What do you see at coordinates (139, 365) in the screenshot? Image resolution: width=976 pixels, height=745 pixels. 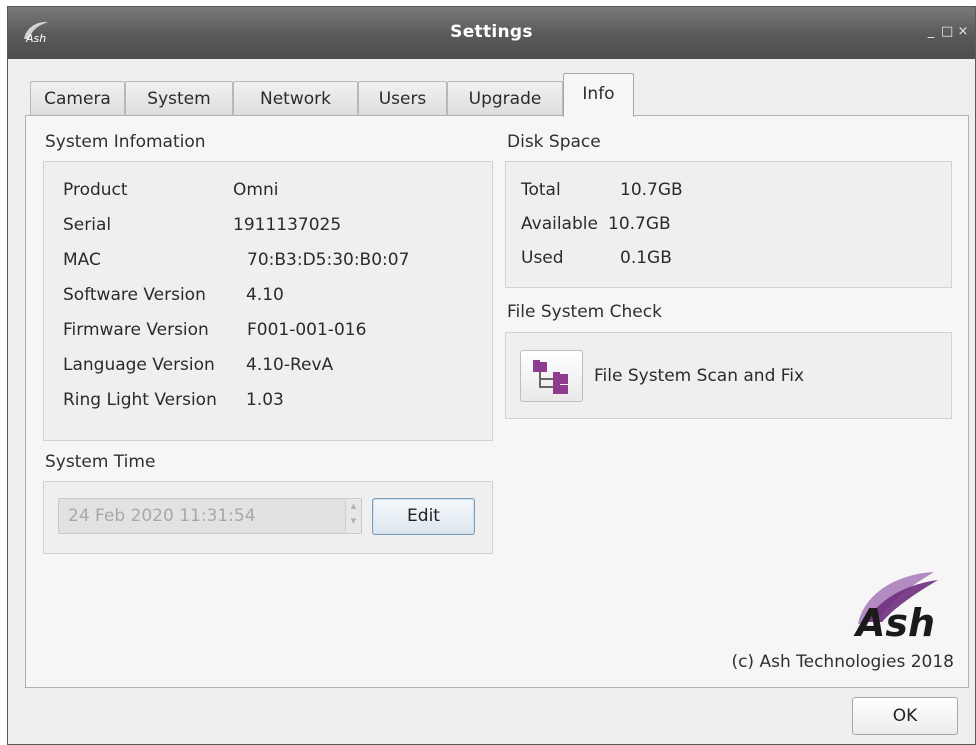 I see `info-label: Language Version` at bounding box center [139, 365].